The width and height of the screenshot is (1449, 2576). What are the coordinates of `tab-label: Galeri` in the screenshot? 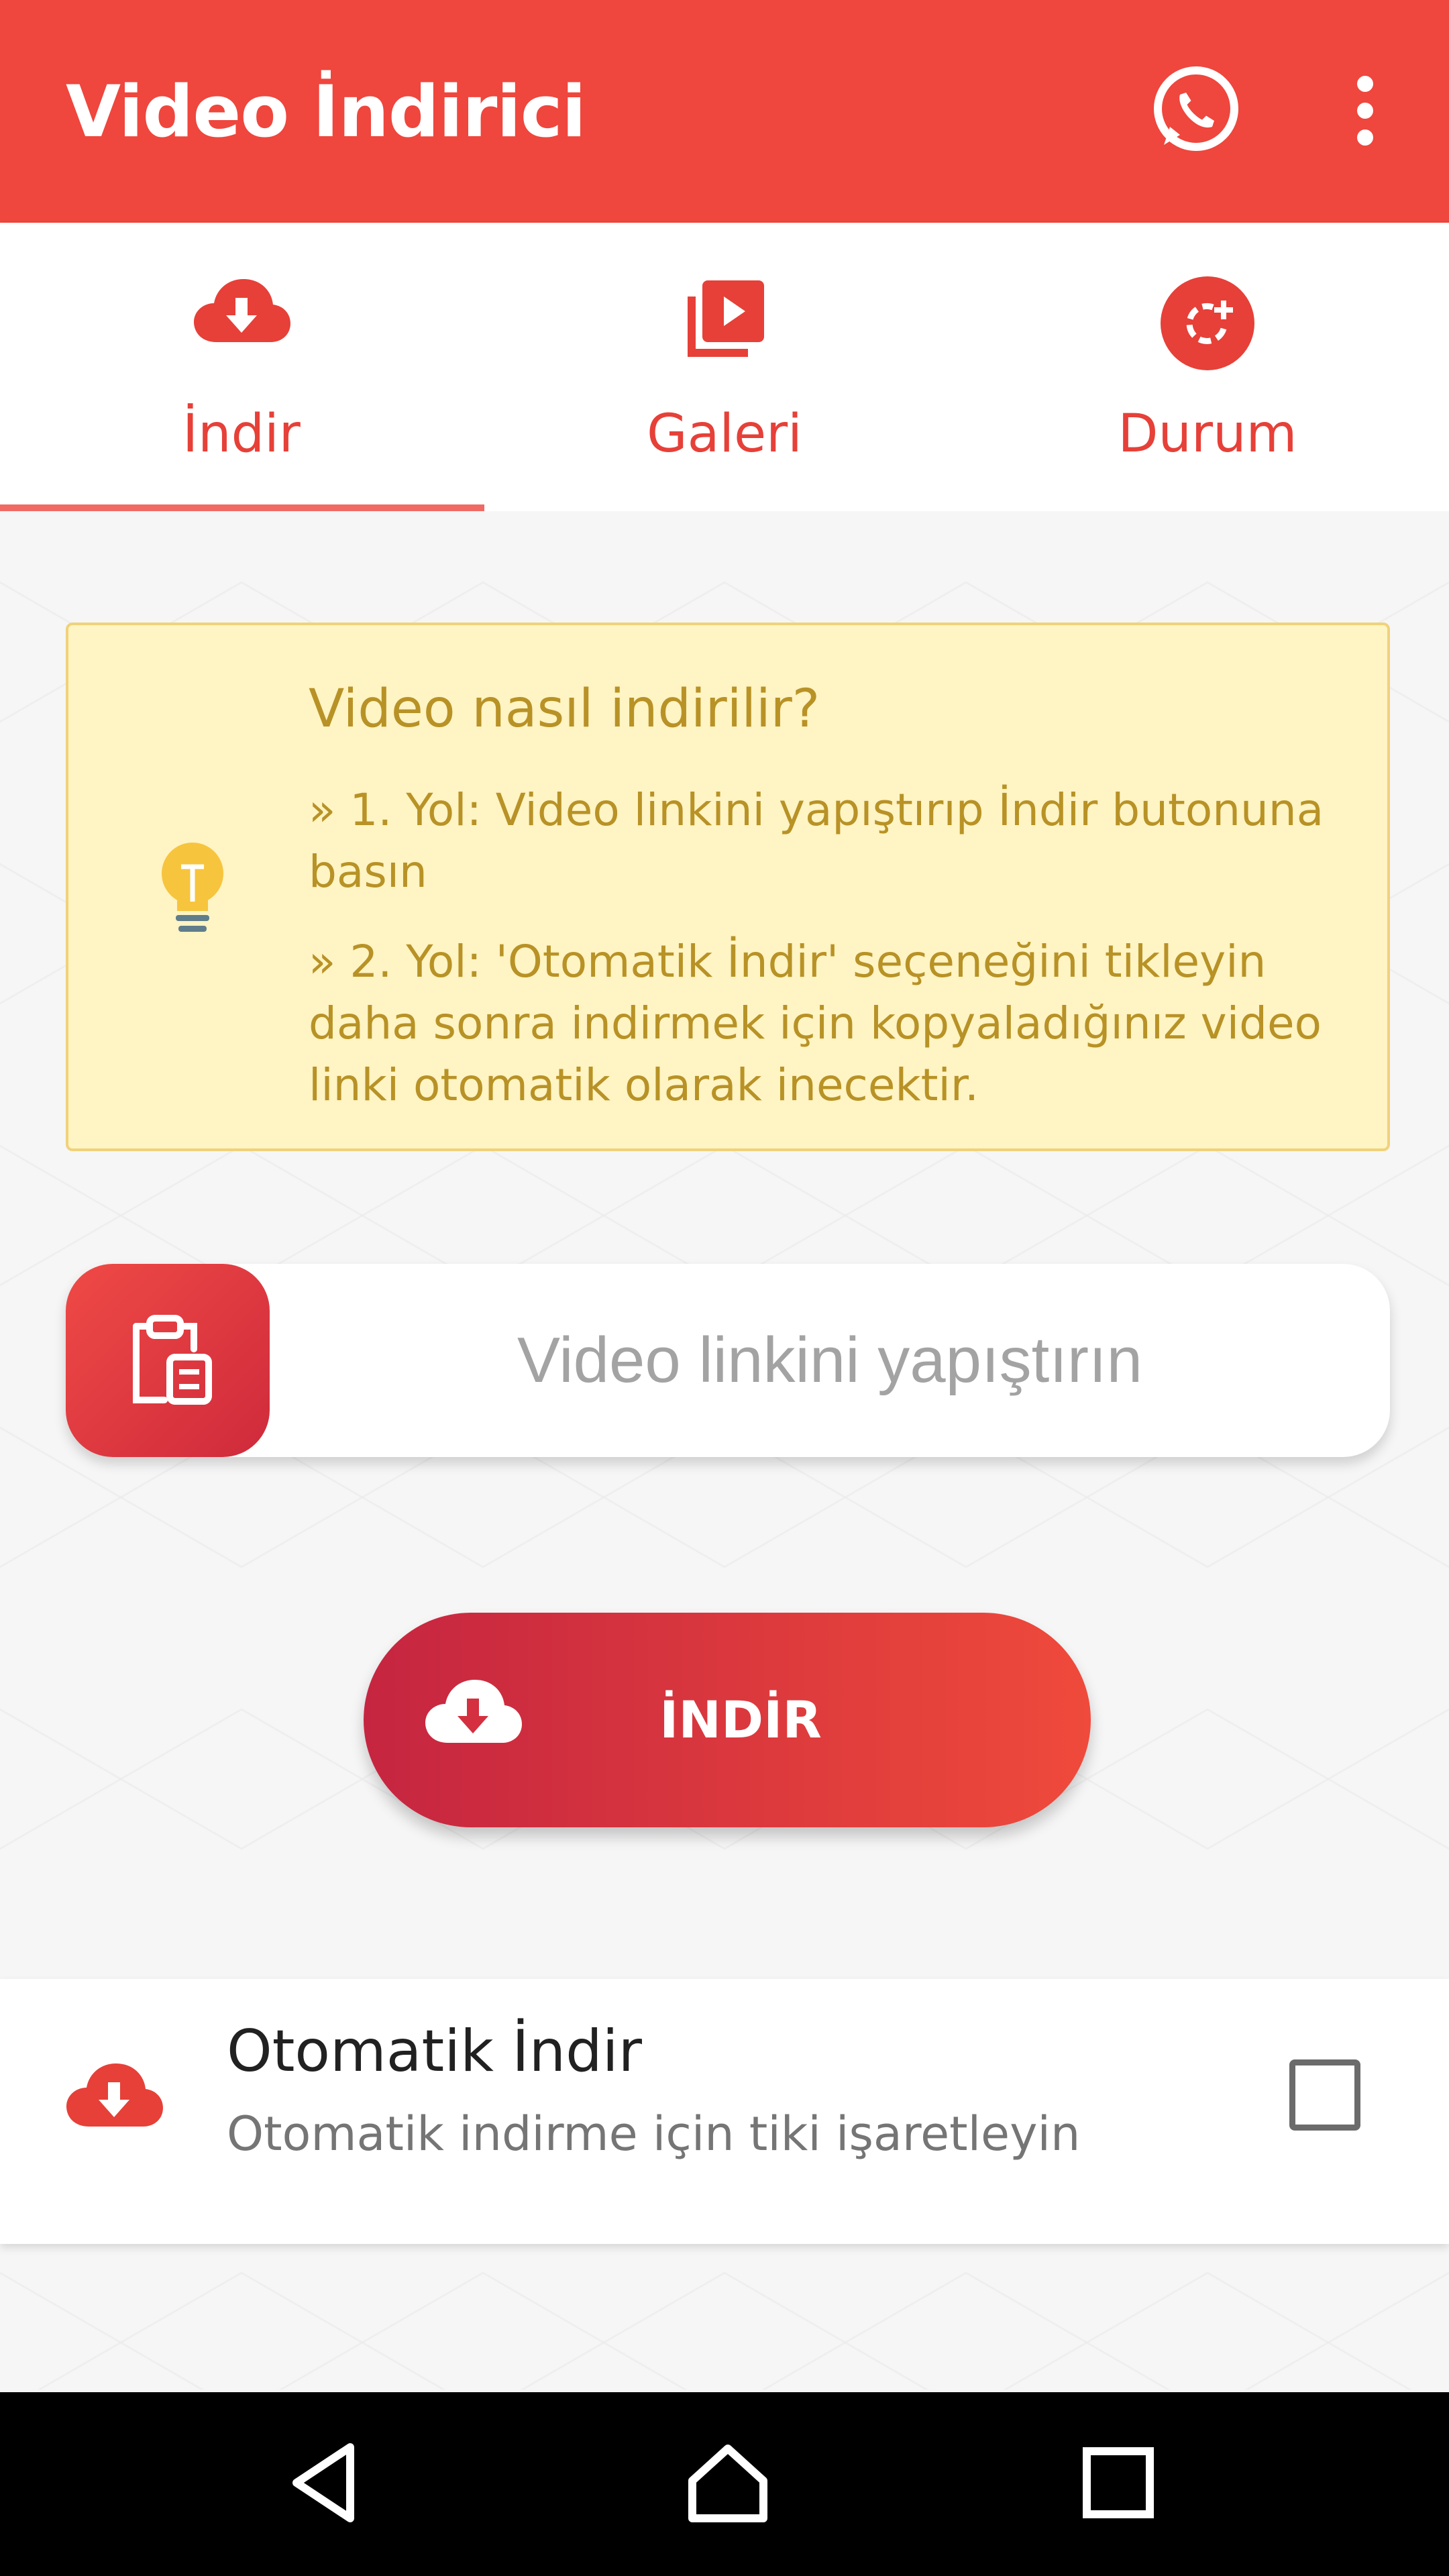 It's located at (724, 434).